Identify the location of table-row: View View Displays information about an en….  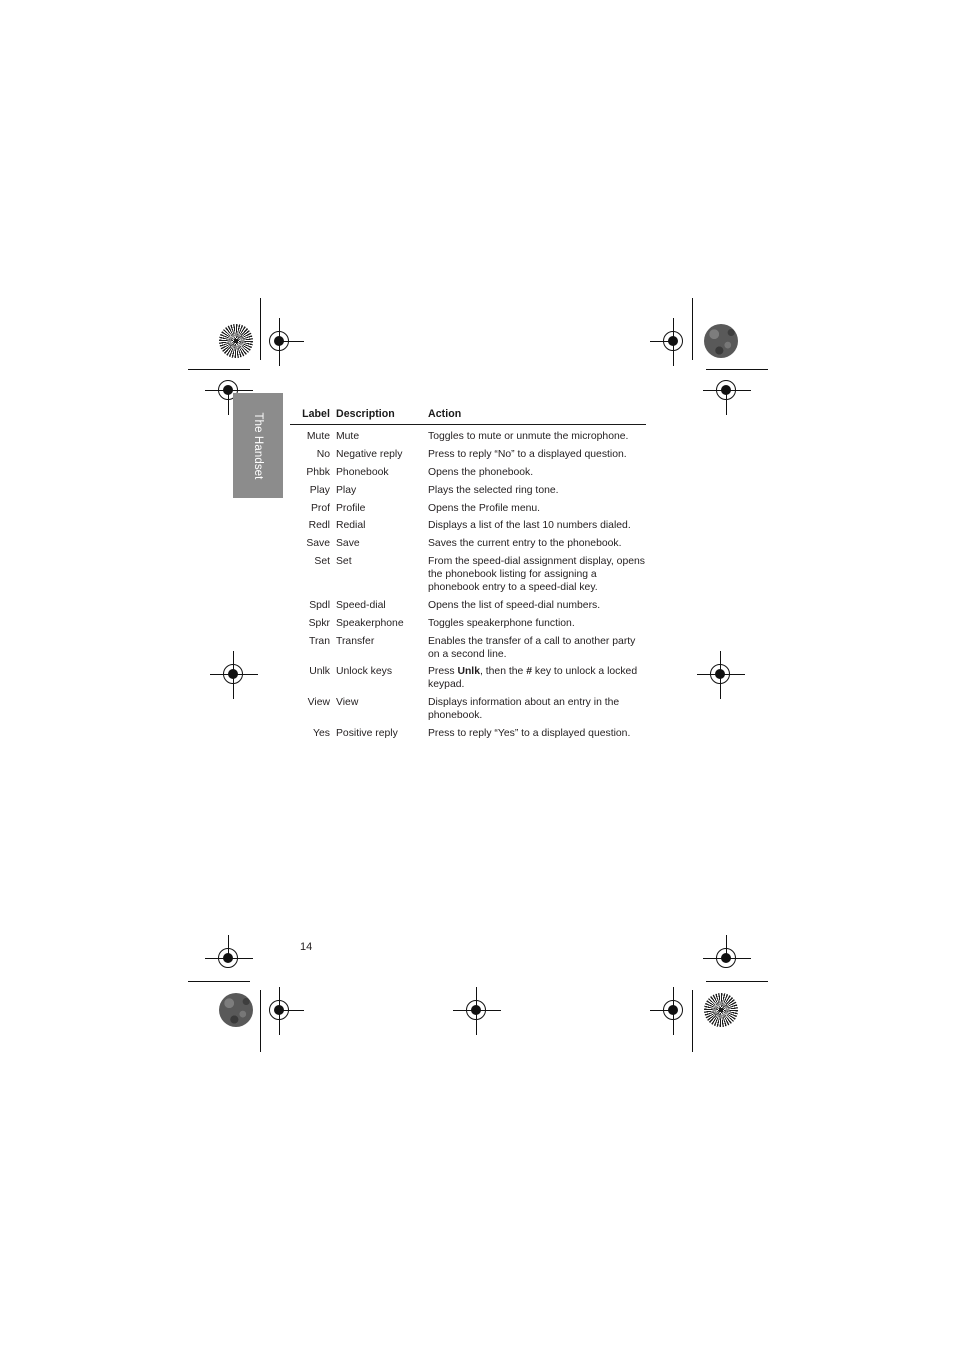
(468, 707).